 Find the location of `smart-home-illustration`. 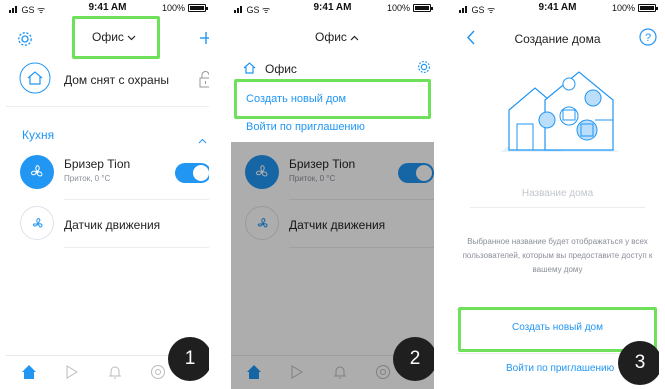

smart-home-illustration is located at coordinates (560, 111).